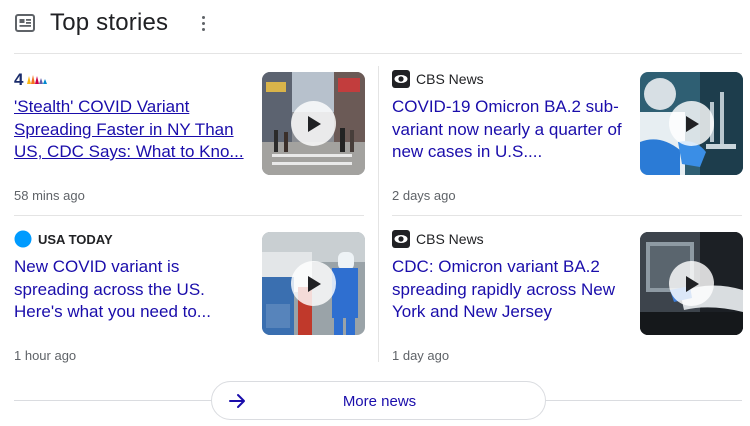  I want to click on more-news-label: More news, so click(379, 401).